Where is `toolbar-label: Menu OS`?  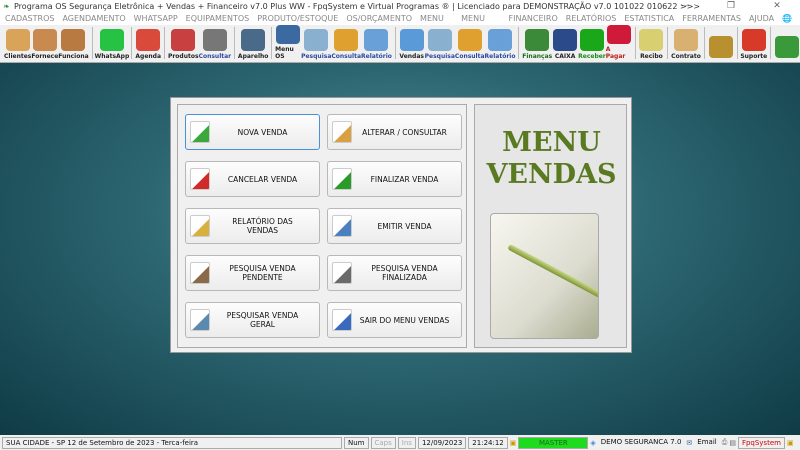
toolbar-label: Menu OS is located at coordinates (284, 53).